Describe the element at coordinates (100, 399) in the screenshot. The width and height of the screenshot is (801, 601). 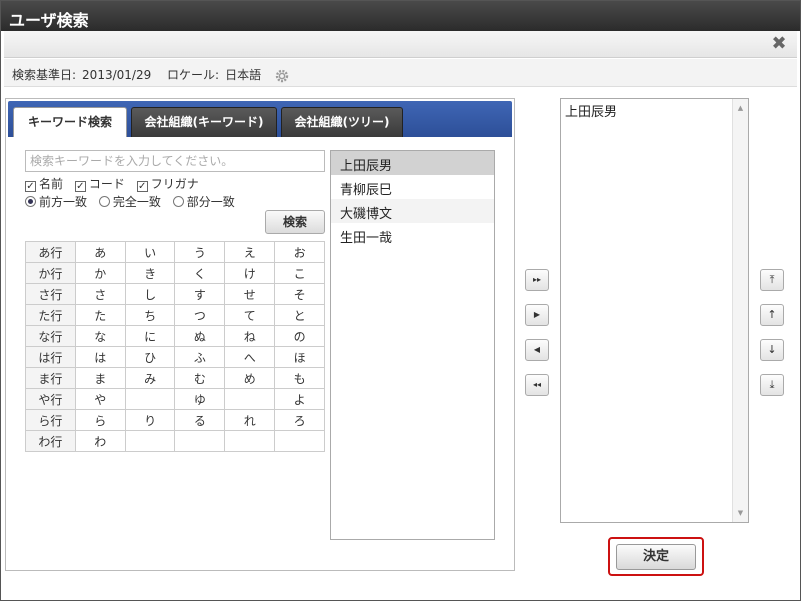
I see `kana-cell: や` at that location.